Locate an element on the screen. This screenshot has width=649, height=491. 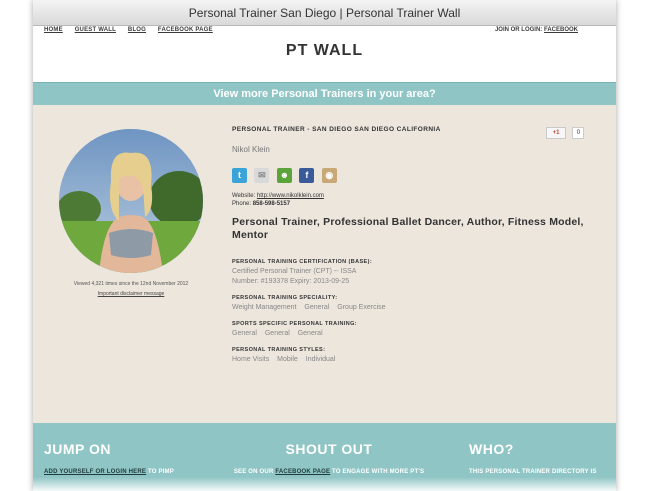
cert-line: Number: #193378 Expiry: 2013-09-25 is located at coordinates (291, 281).